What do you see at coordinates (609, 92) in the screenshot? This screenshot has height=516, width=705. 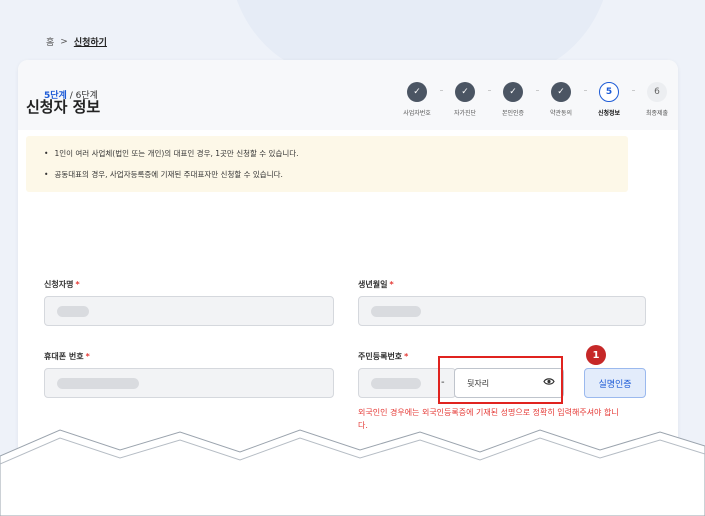 I see `step-number: 5` at bounding box center [609, 92].